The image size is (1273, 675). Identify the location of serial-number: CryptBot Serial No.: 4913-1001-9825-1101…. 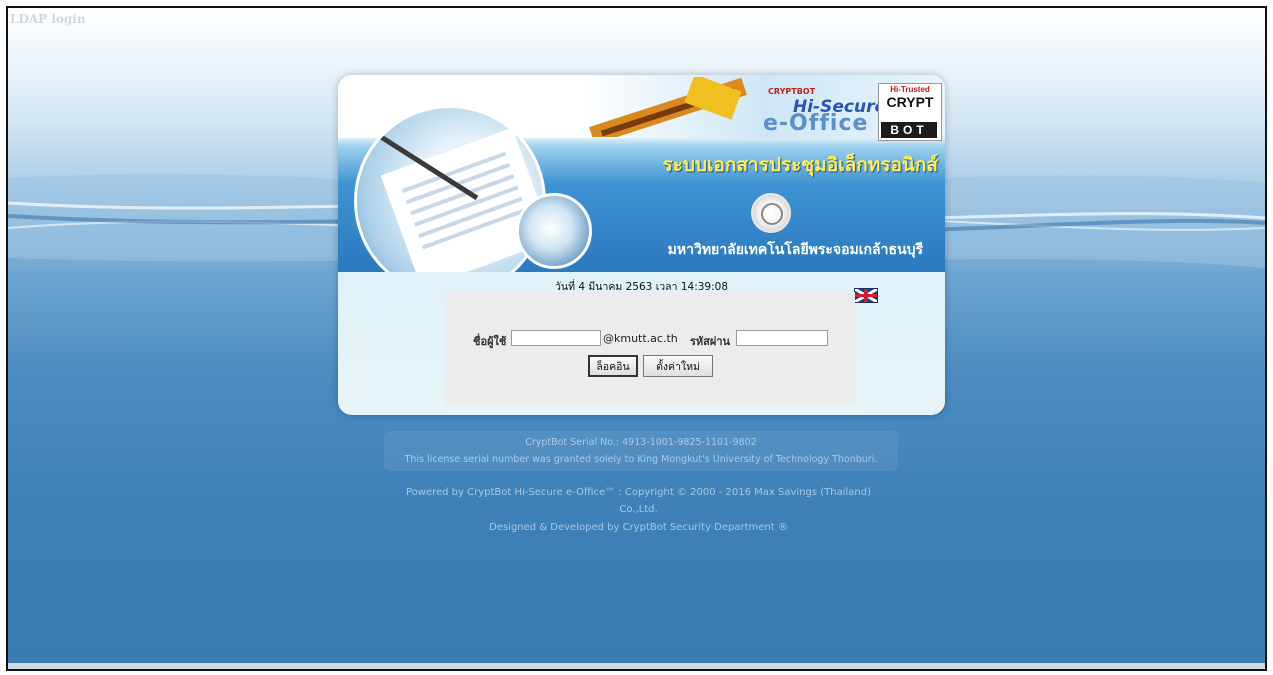
(641, 442).